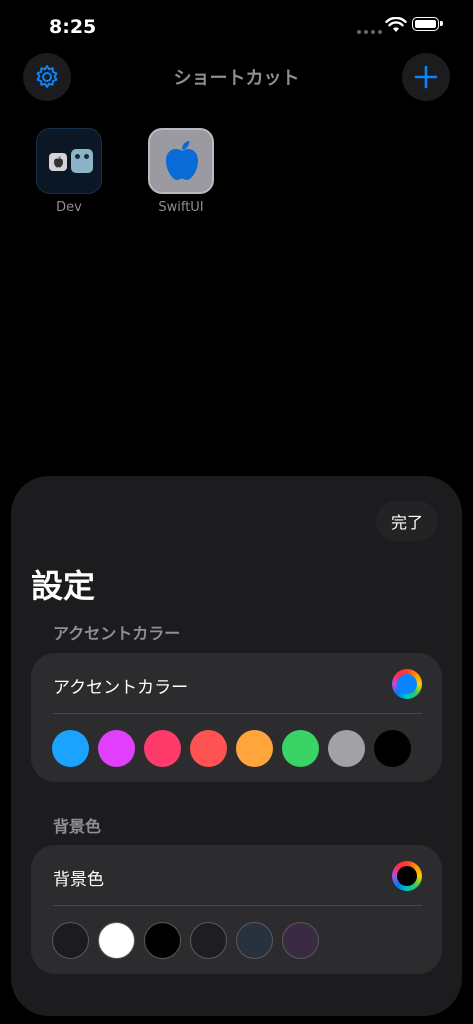 The image size is (473, 1024). What do you see at coordinates (121, 688) in the screenshot?
I see `accent-color-label: アクセントカラー` at bounding box center [121, 688].